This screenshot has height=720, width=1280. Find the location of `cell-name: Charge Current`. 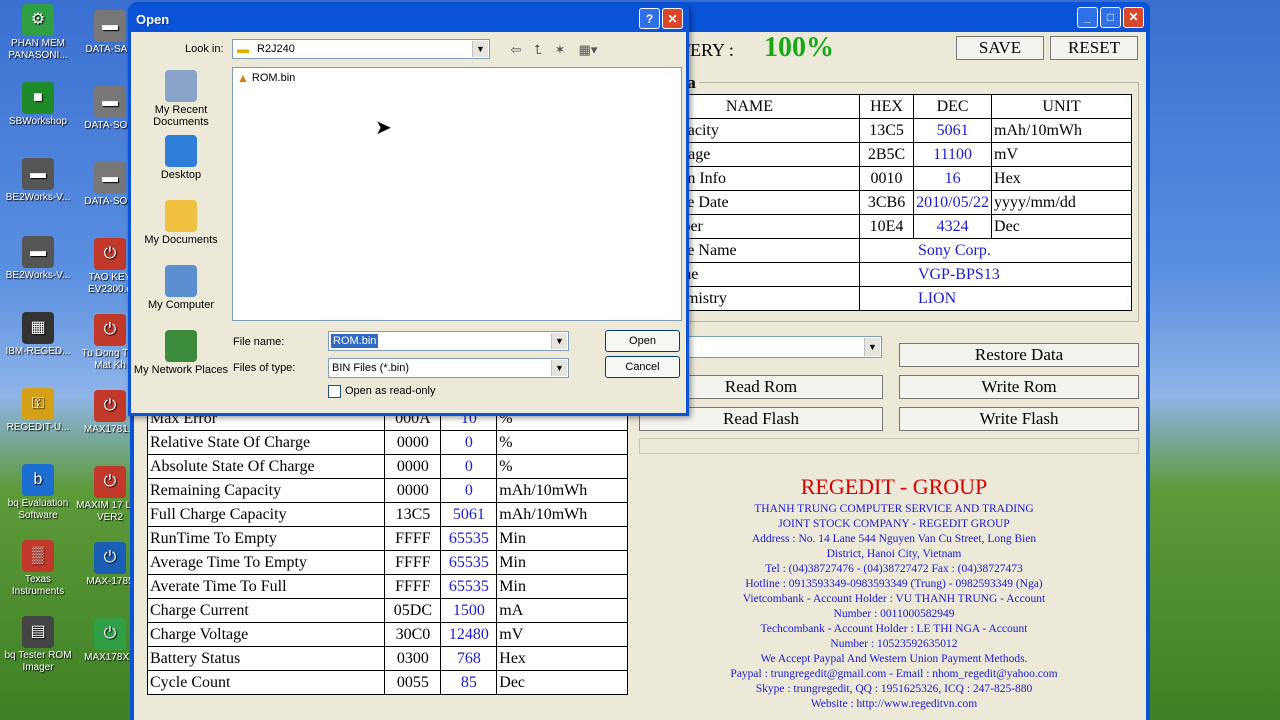

cell-name: Charge Current is located at coordinates (266, 610).